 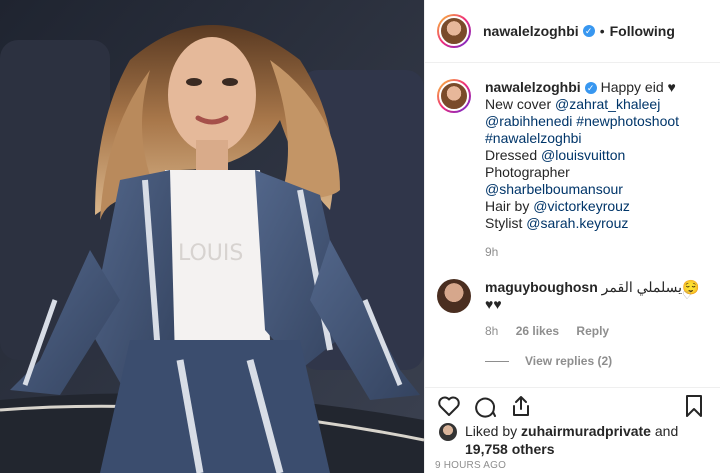 What do you see at coordinates (642, 31) in the screenshot?
I see `following-button: Following` at bounding box center [642, 31].